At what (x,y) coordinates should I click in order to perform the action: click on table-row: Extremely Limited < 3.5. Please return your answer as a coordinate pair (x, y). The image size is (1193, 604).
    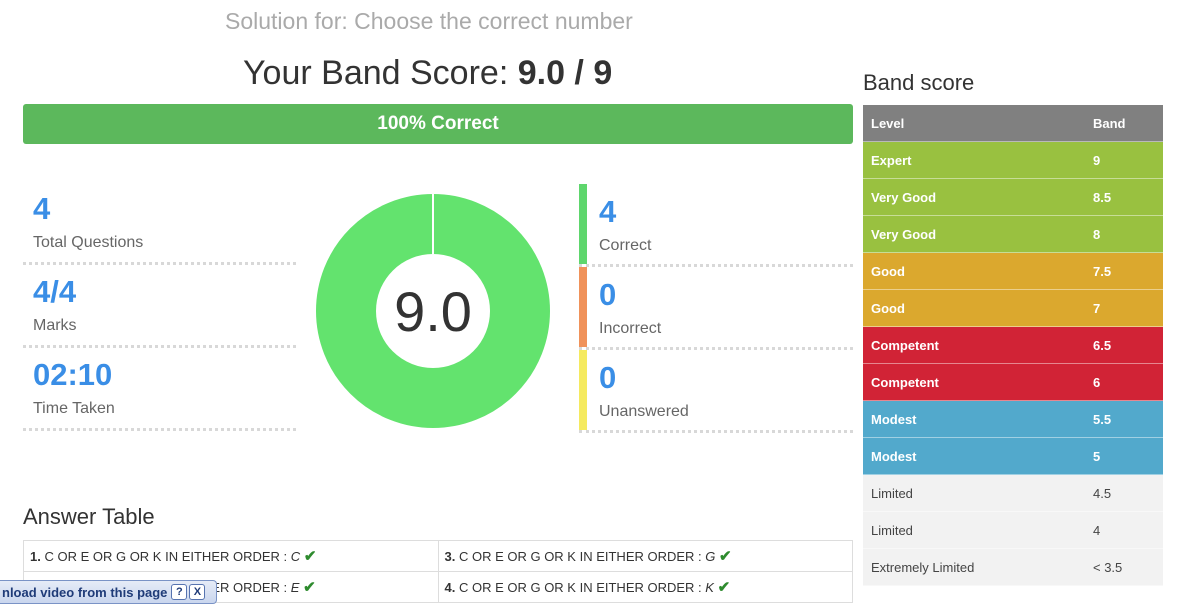
    Looking at the image, I should click on (1013, 567).